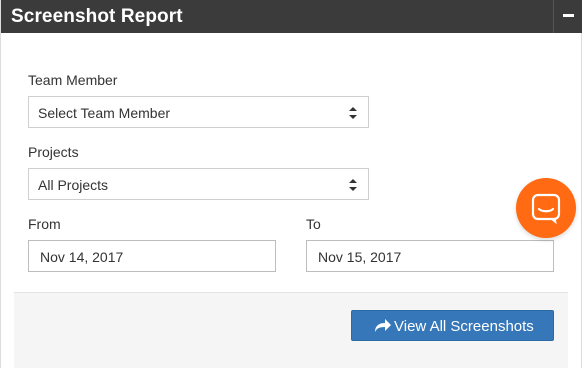 The width and height of the screenshot is (582, 368). I want to click on from-date-value: Nov 14, 2017, so click(82, 257).